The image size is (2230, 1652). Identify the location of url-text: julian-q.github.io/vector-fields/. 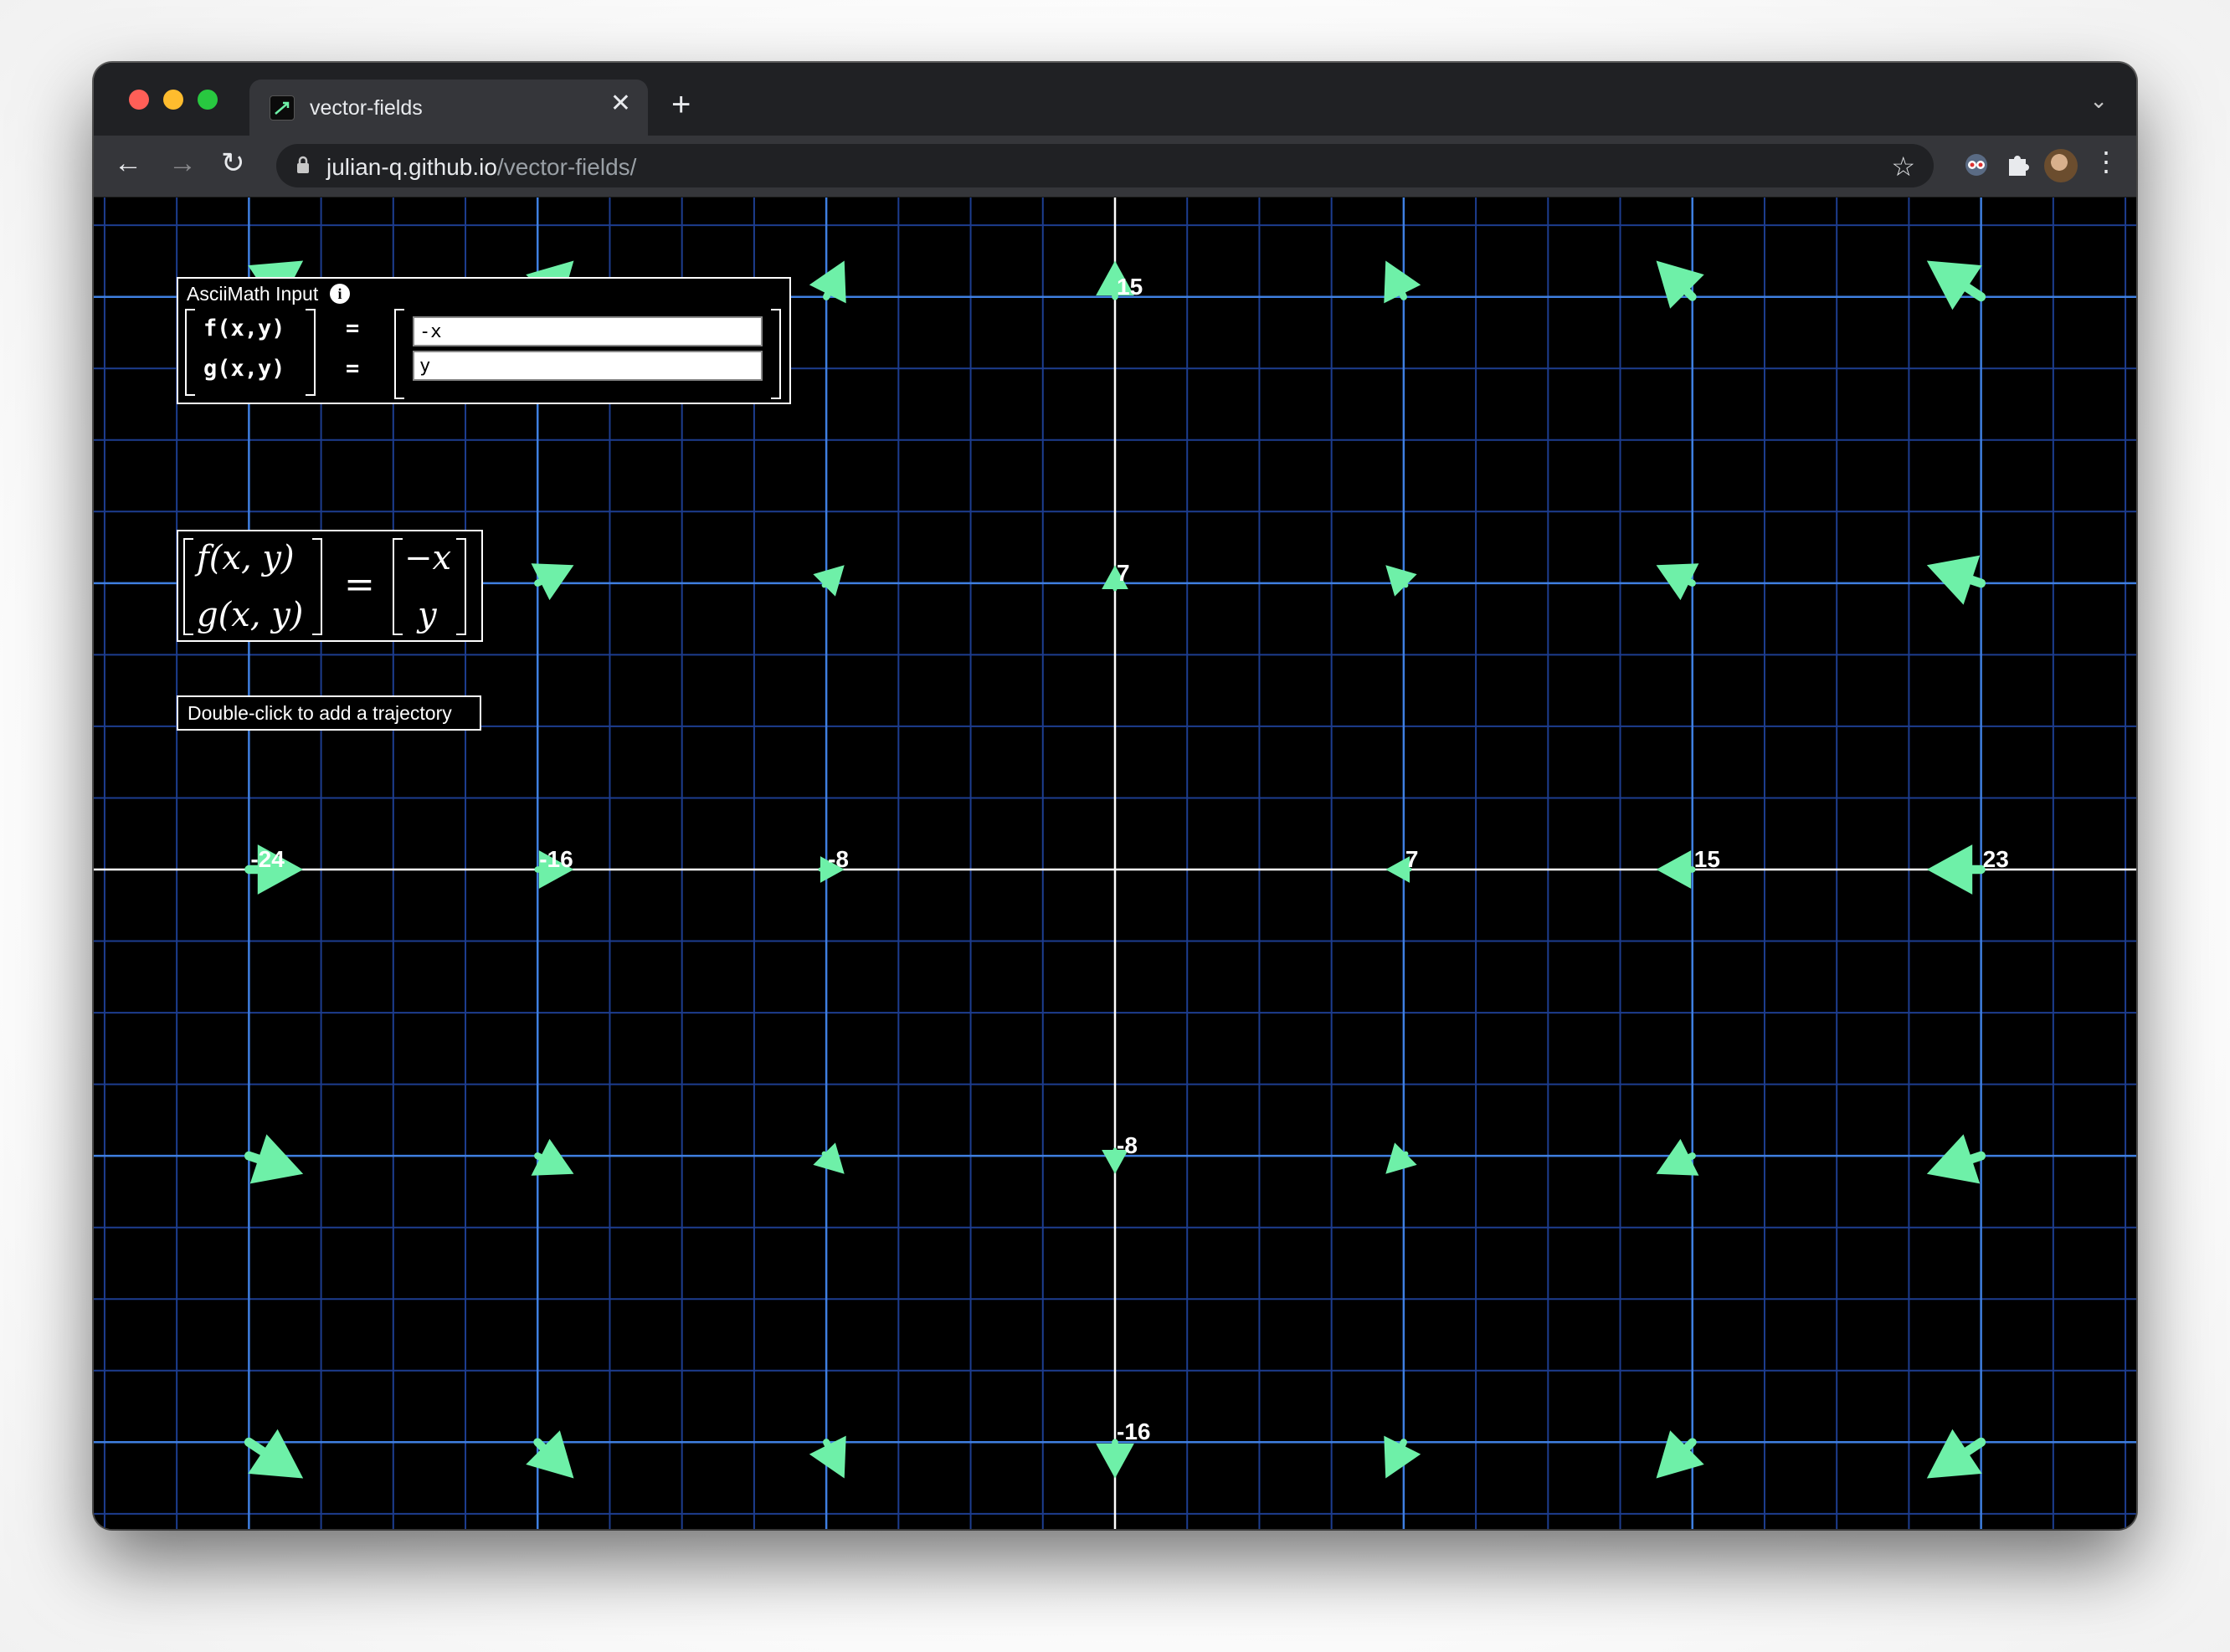
(481, 167).